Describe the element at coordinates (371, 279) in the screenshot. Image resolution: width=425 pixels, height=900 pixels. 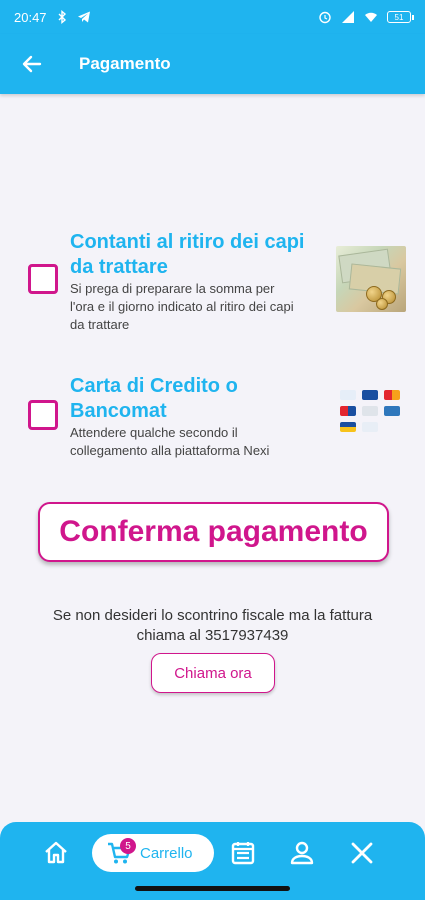
I see `cash-image` at that location.